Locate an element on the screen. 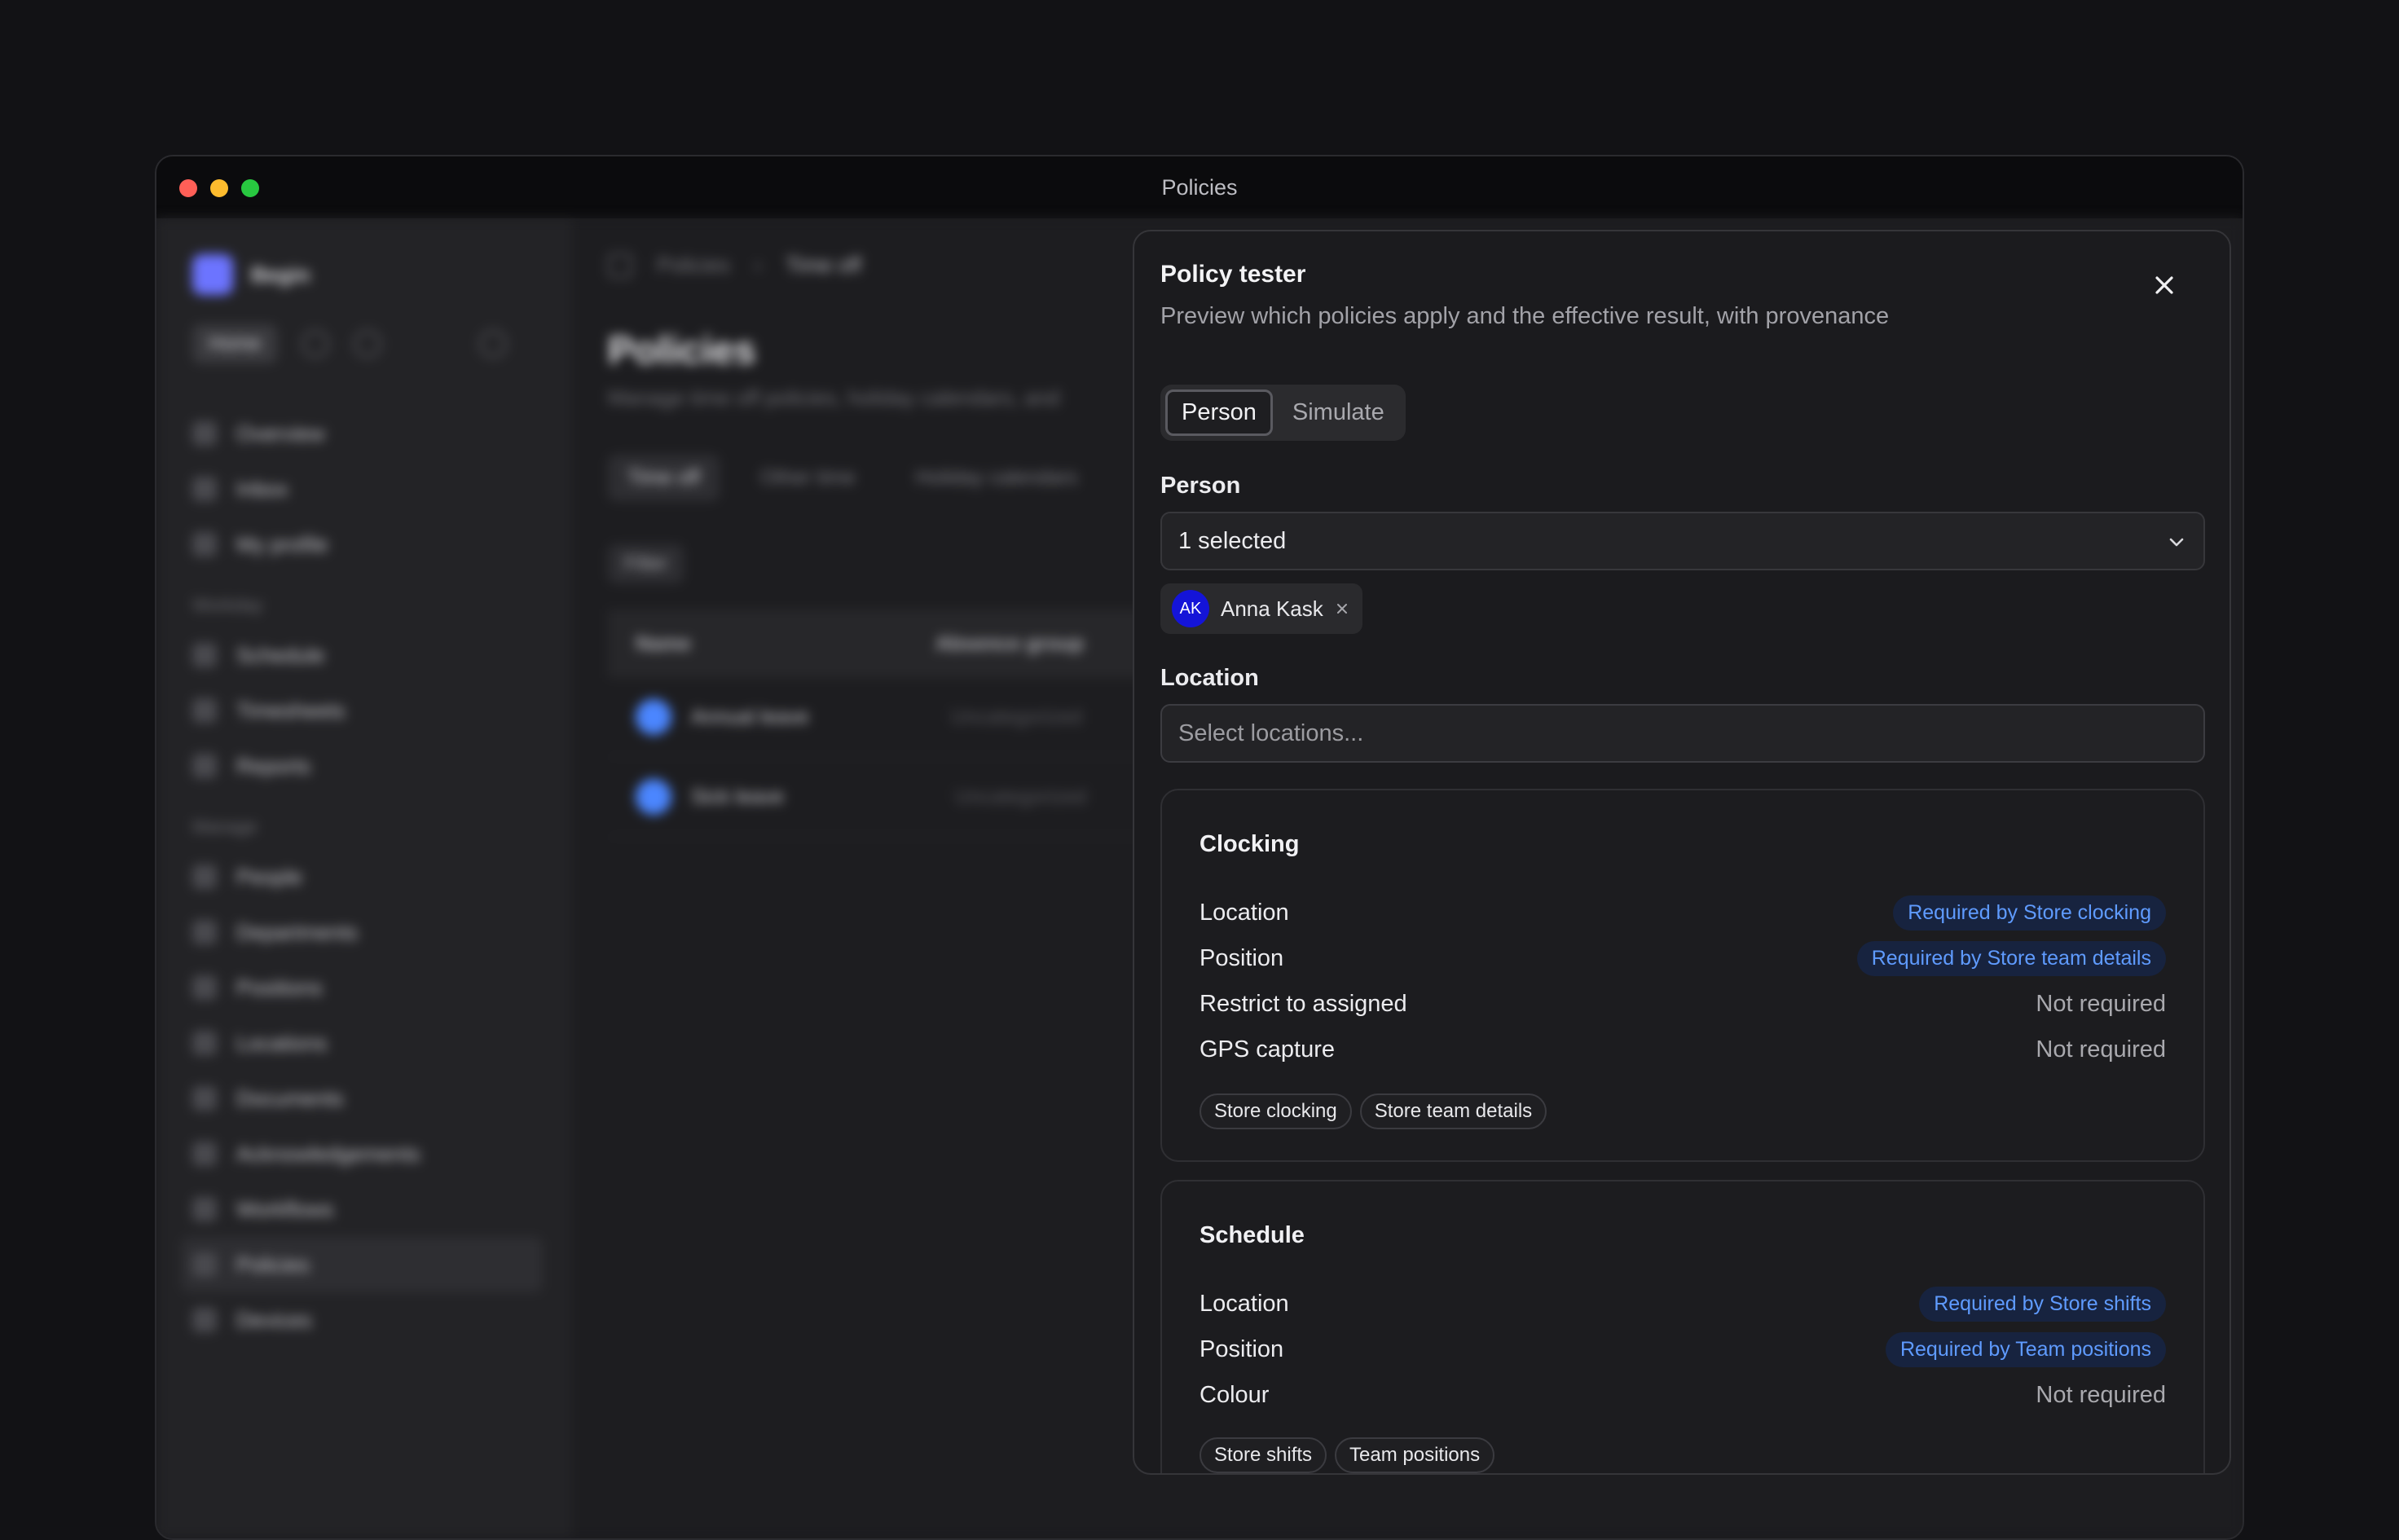  close-icon is located at coordinates (2164, 285).